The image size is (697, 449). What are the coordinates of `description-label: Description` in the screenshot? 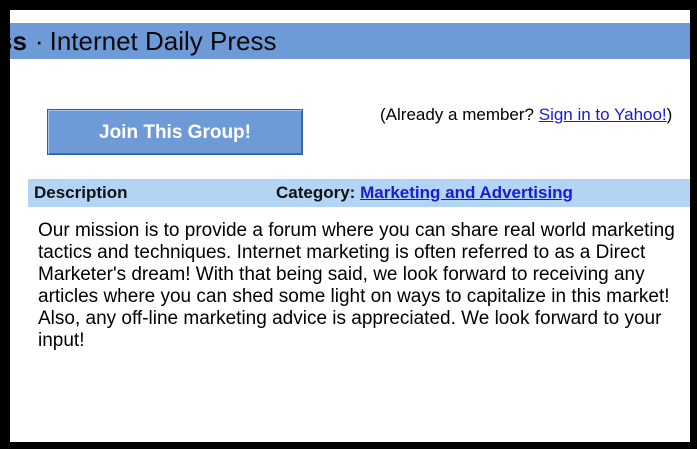 It's located at (81, 192).